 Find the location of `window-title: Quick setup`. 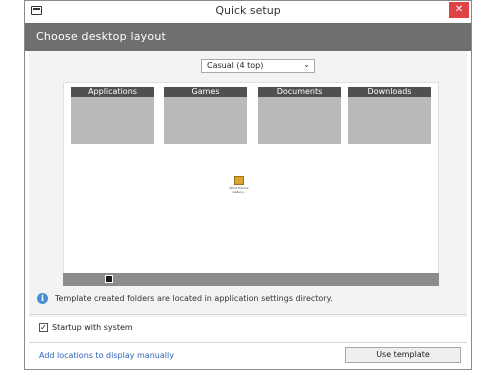

window-title: Quick setup is located at coordinates (248, 10).